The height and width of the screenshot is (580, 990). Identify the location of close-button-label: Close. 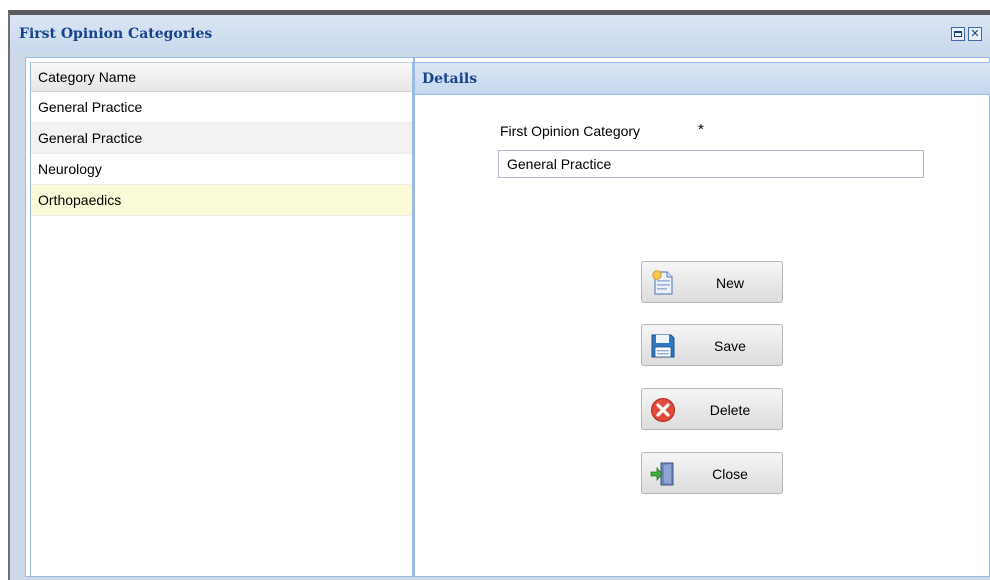
(730, 474).